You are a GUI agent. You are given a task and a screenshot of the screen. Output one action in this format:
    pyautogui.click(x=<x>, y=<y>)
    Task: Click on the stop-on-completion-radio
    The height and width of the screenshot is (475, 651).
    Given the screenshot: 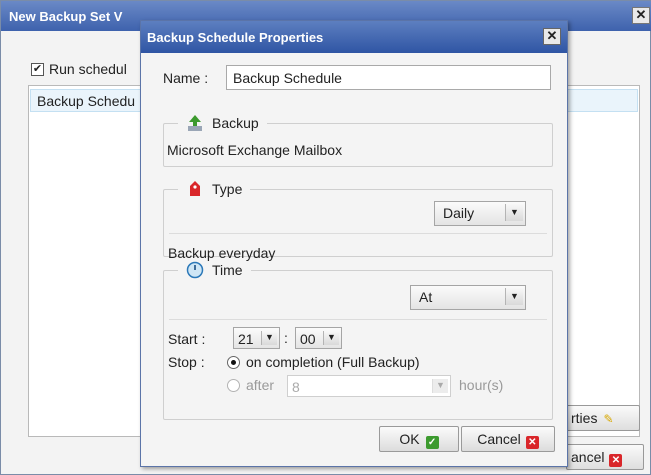 What is the action you would take?
    pyautogui.click(x=233, y=362)
    